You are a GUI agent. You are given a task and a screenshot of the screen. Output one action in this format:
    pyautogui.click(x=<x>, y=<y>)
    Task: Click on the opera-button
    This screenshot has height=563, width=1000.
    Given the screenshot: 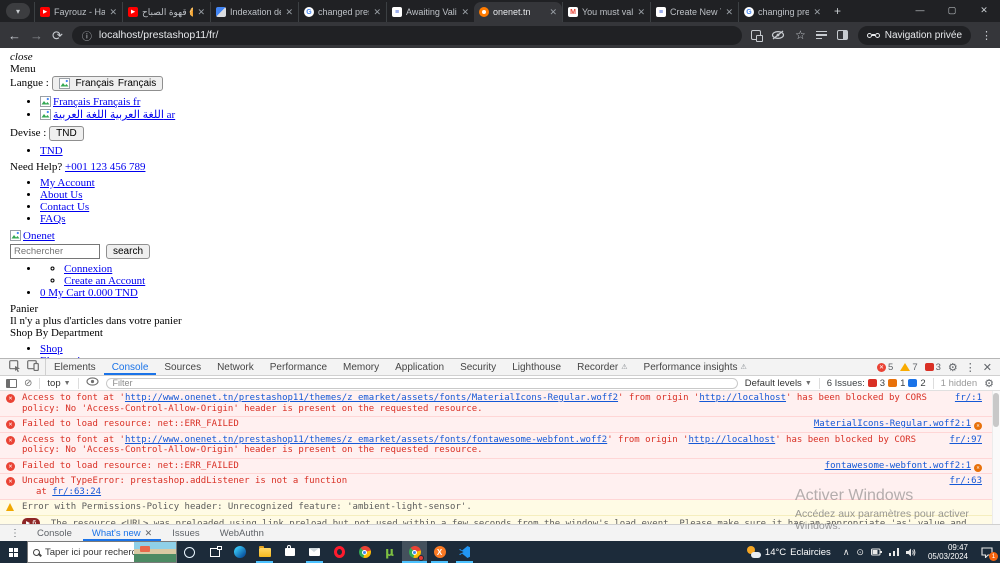 What is the action you would take?
    pyautogui.click(x=339, y=552)
    